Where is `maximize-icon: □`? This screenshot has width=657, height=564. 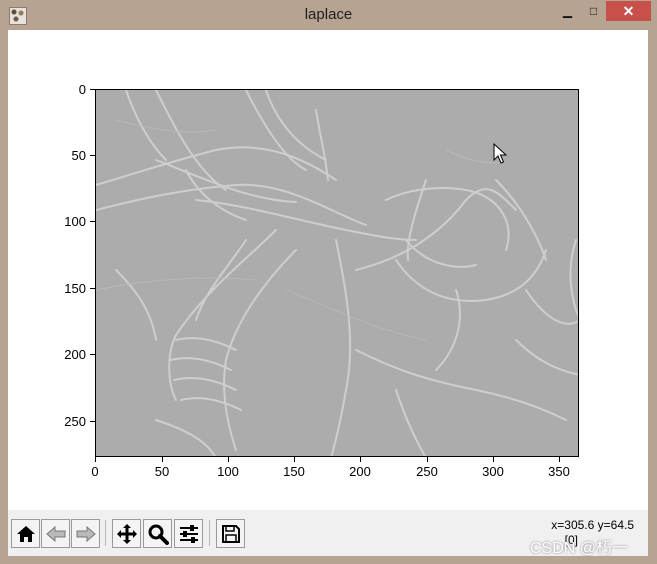
maximize-icon: □ is located at coordinates (593, 11).